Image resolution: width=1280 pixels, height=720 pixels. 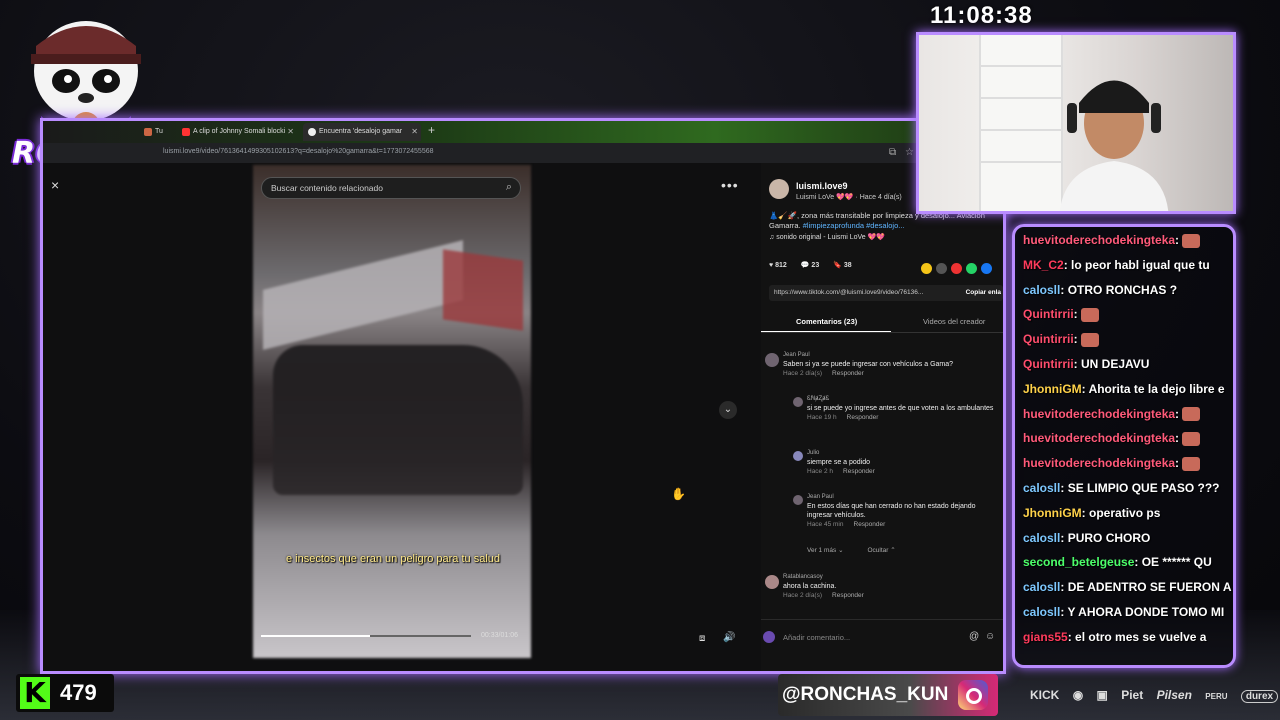 I want to click on facebook-icon, so click(x=986, y=268).